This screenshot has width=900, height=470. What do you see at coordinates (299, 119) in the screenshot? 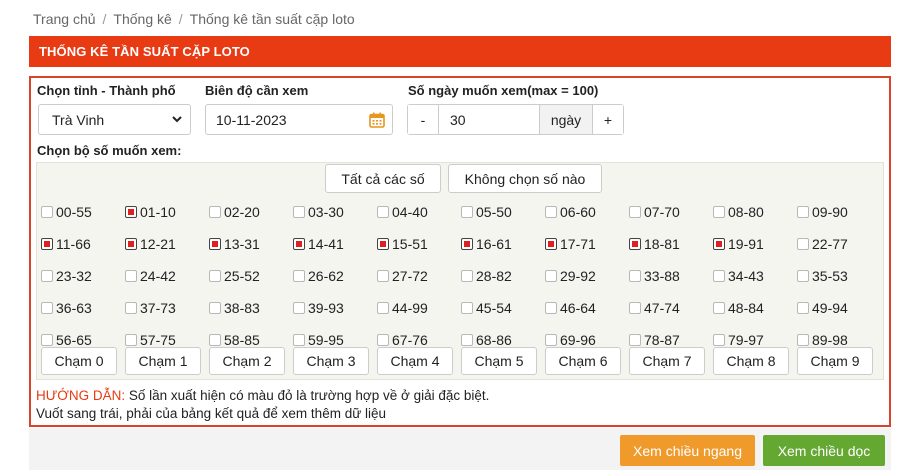
I see `date-input: 10-11-2023` at bounding box center [299, 119].